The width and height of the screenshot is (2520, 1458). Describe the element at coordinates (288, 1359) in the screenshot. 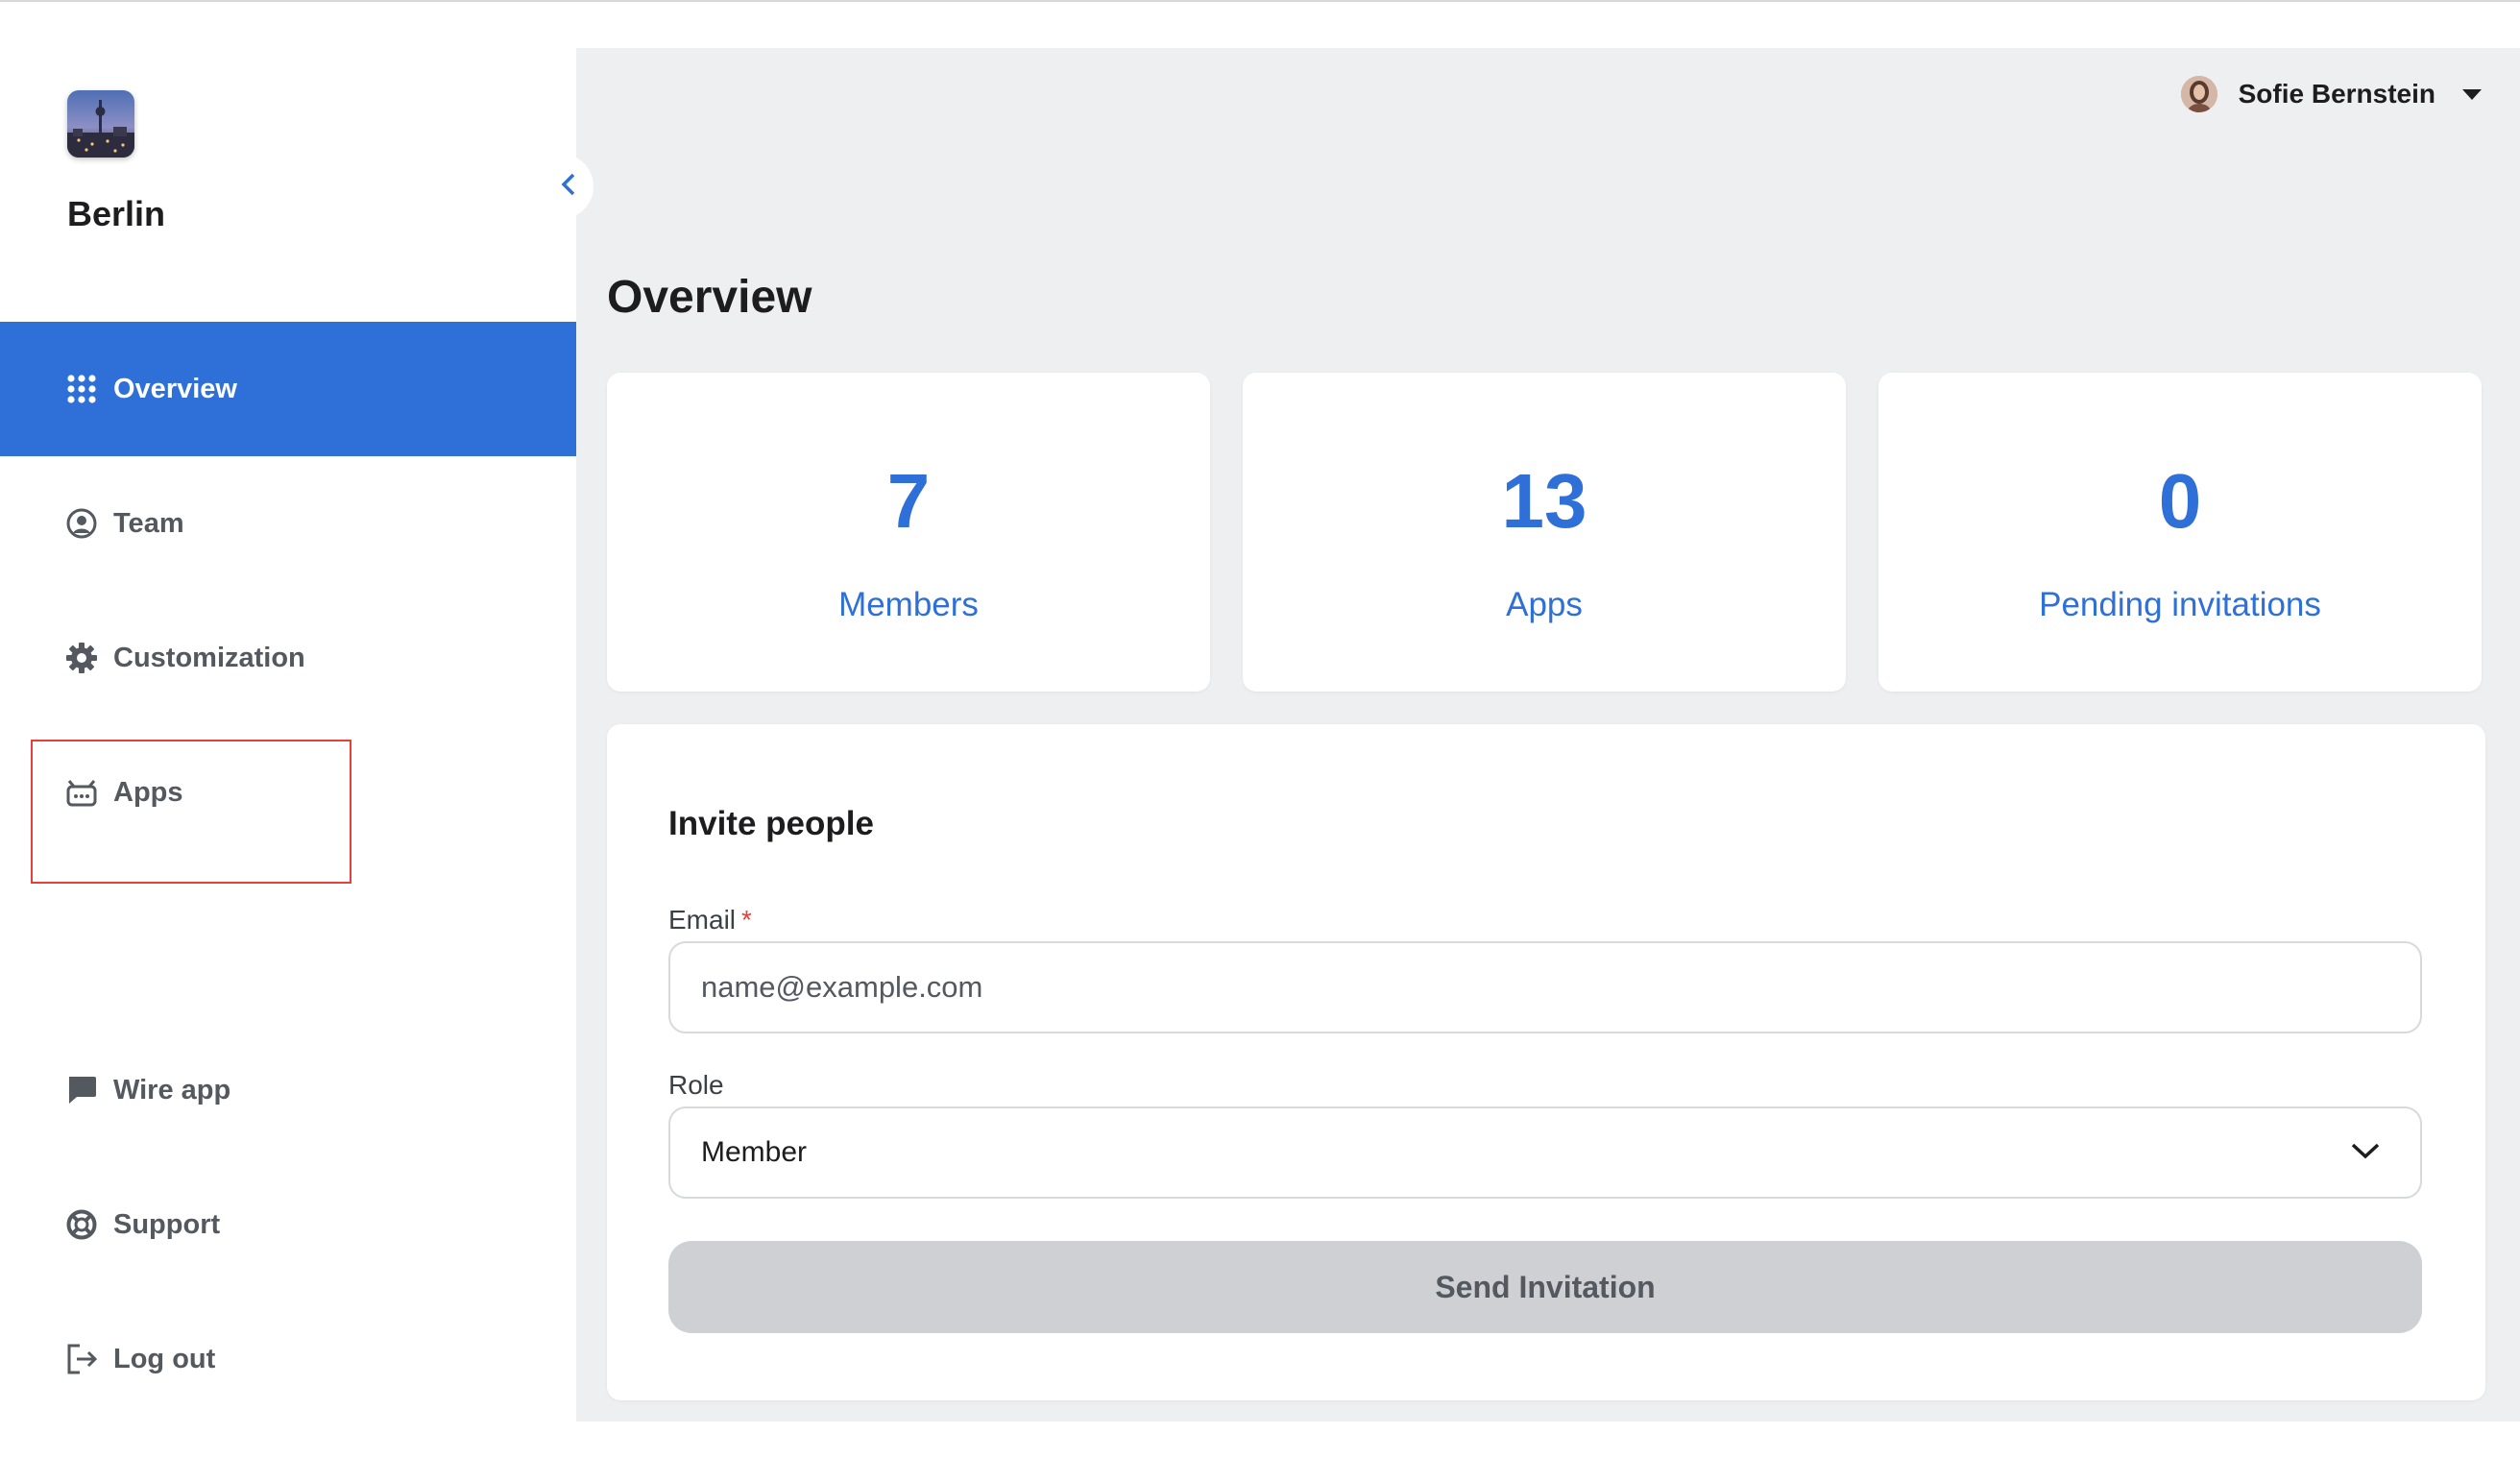

I see `sidebar-item-log-out: Log out` at that location.